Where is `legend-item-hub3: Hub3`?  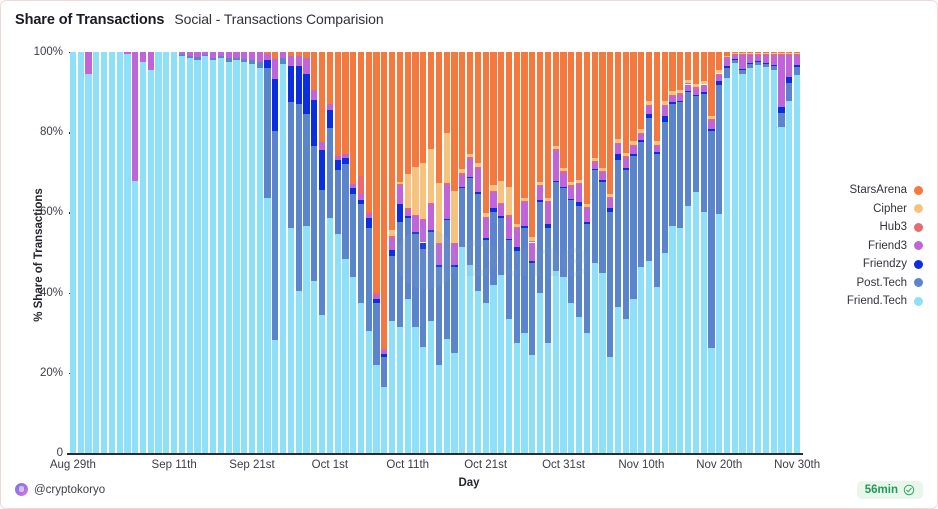 legend-item-hub3: Hub3 is located at coordinates (867, 227).